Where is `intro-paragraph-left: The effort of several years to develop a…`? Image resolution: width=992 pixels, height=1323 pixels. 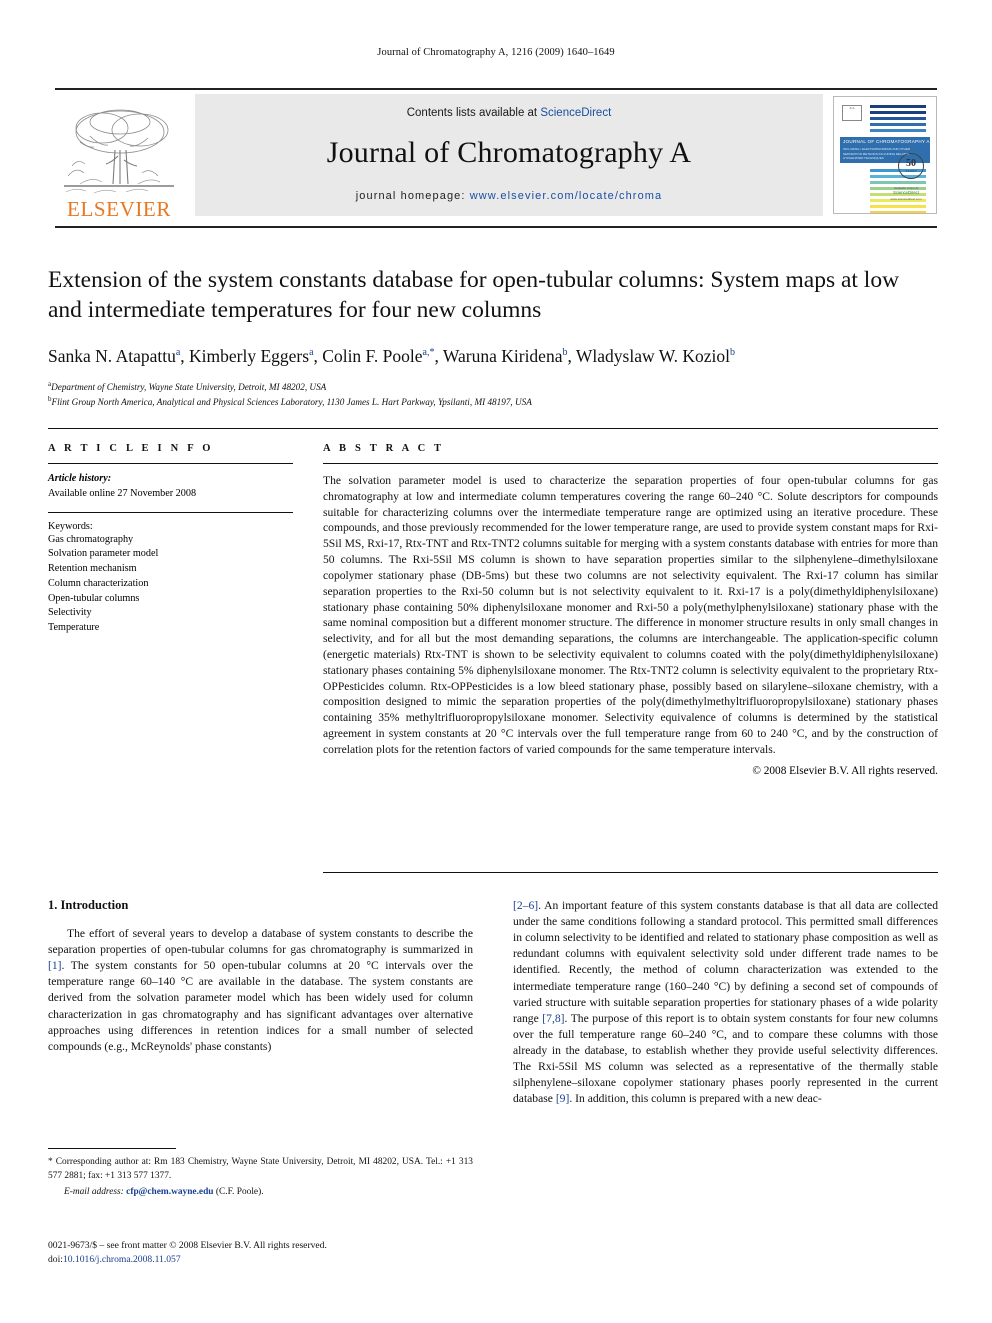
intro-paragraph-left: The effort of several years to develop a… is located at coordinates (260, 990).